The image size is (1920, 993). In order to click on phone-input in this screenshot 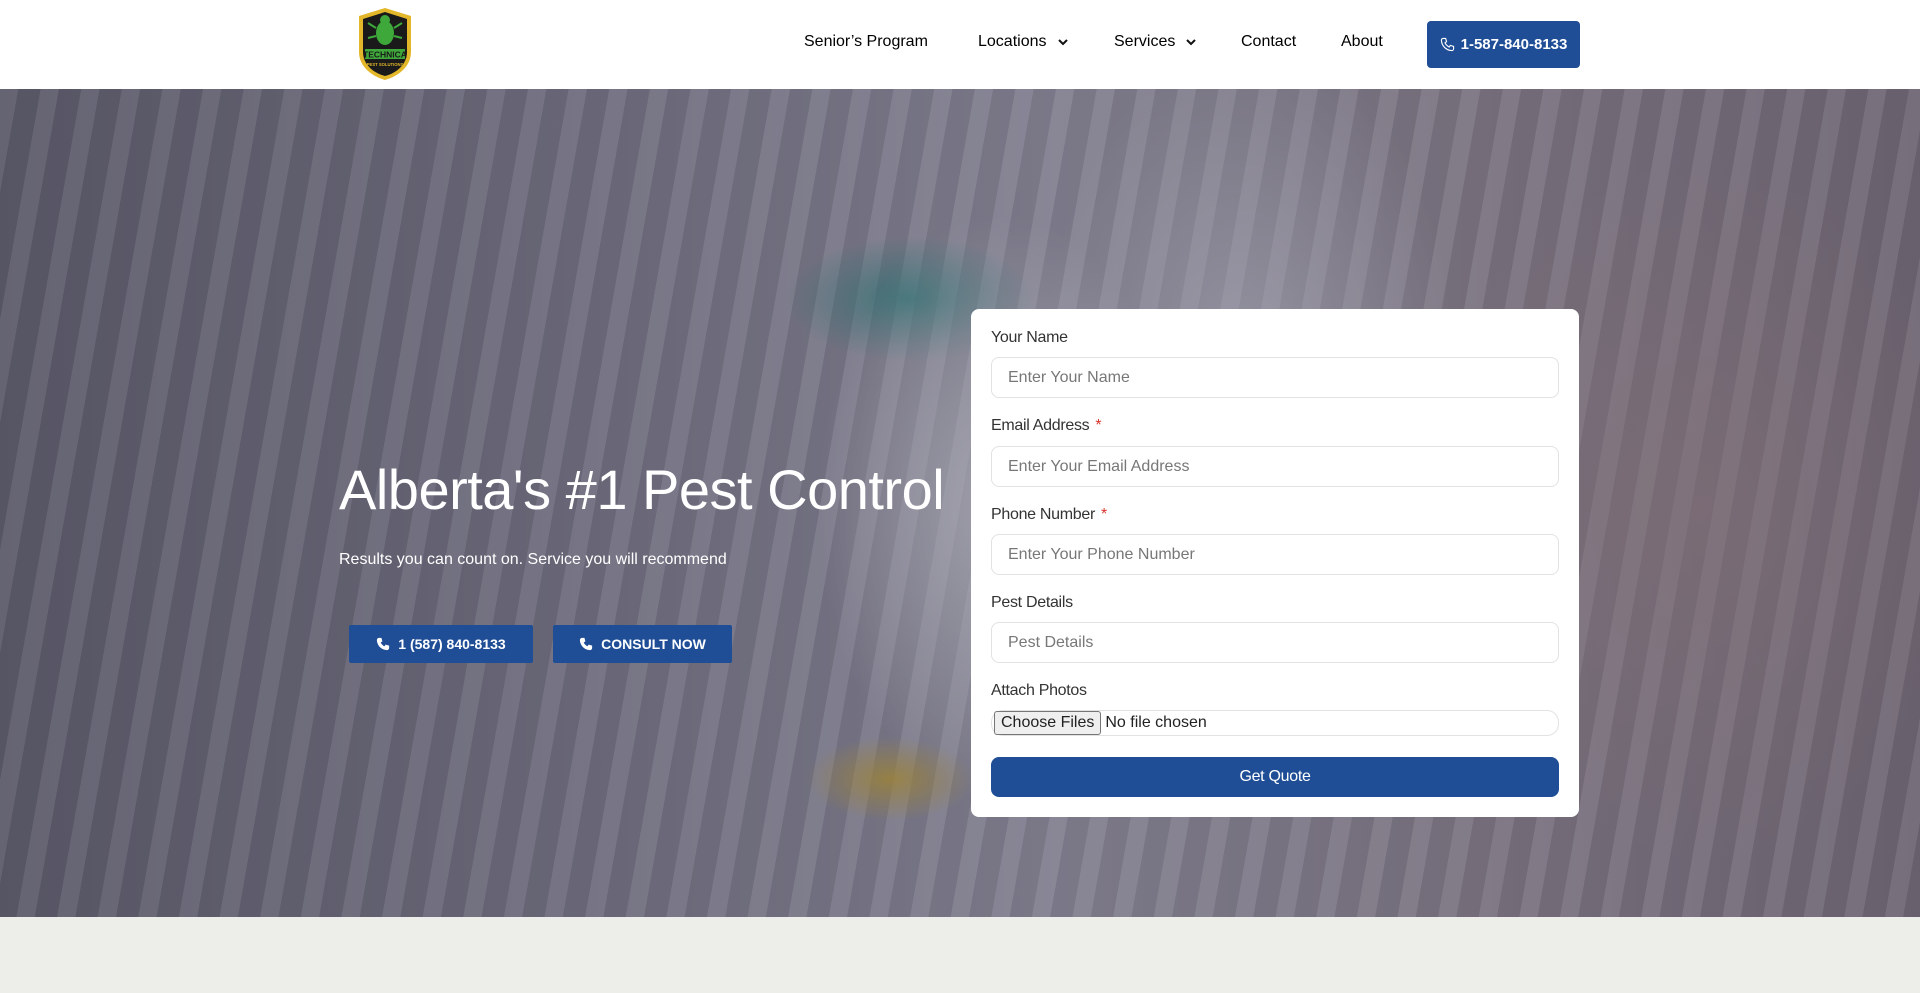, I will do `click(1275, 554)`.